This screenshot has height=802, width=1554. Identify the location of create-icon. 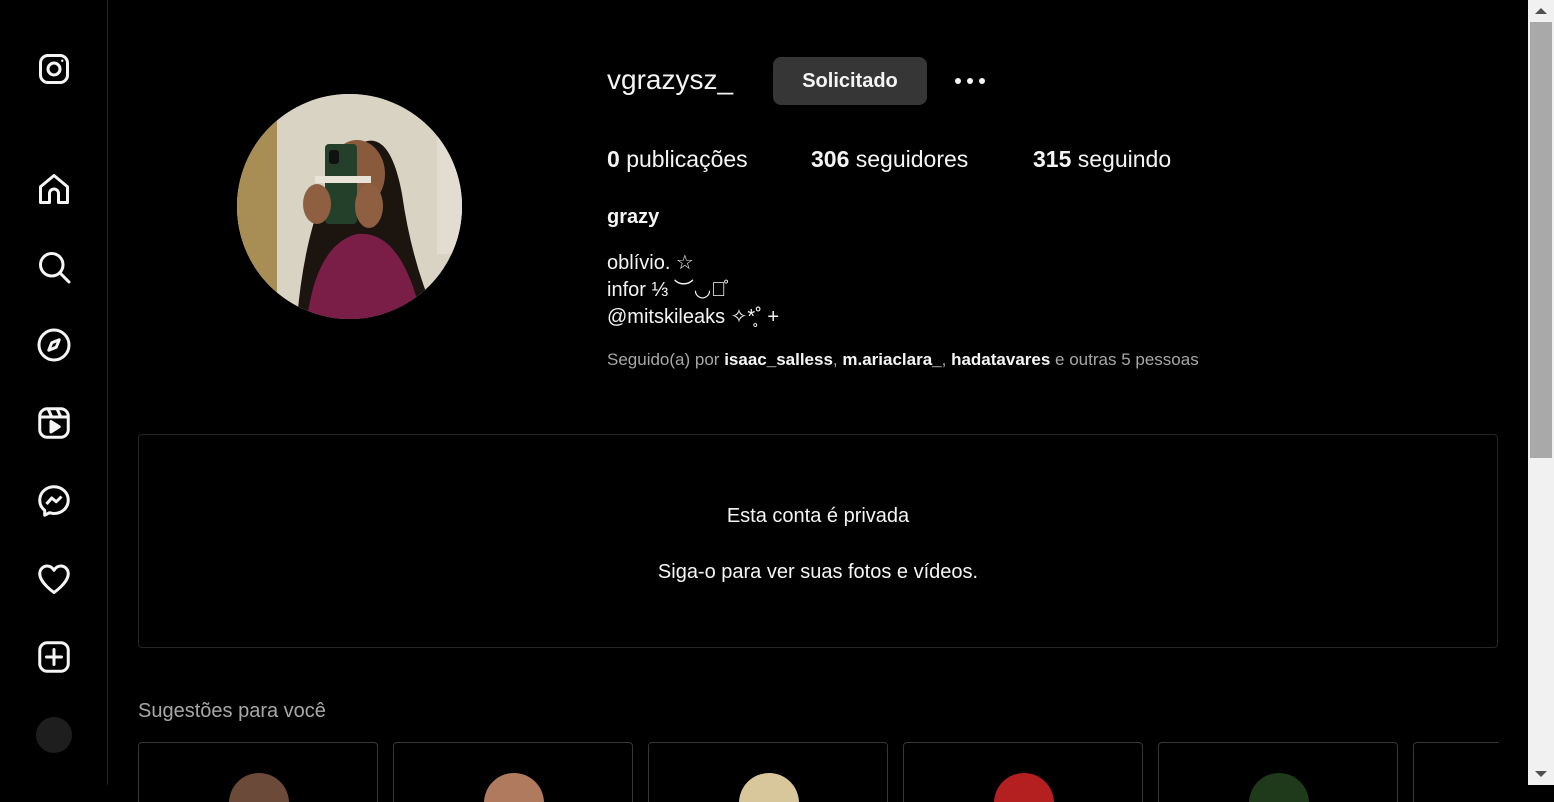
(54, 657).